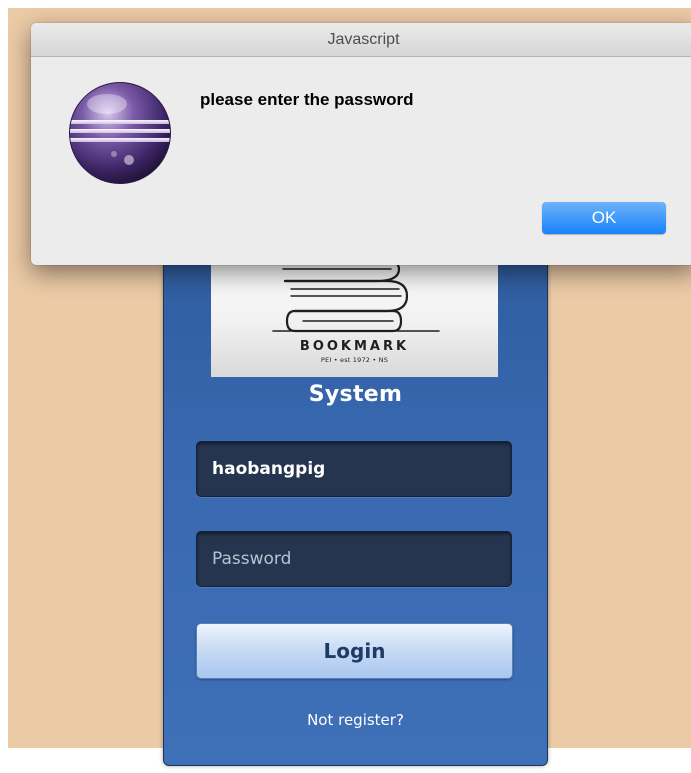 This screenshot has height=773, width=691. I want to click on register-link: Not register?, so click(355, 720).